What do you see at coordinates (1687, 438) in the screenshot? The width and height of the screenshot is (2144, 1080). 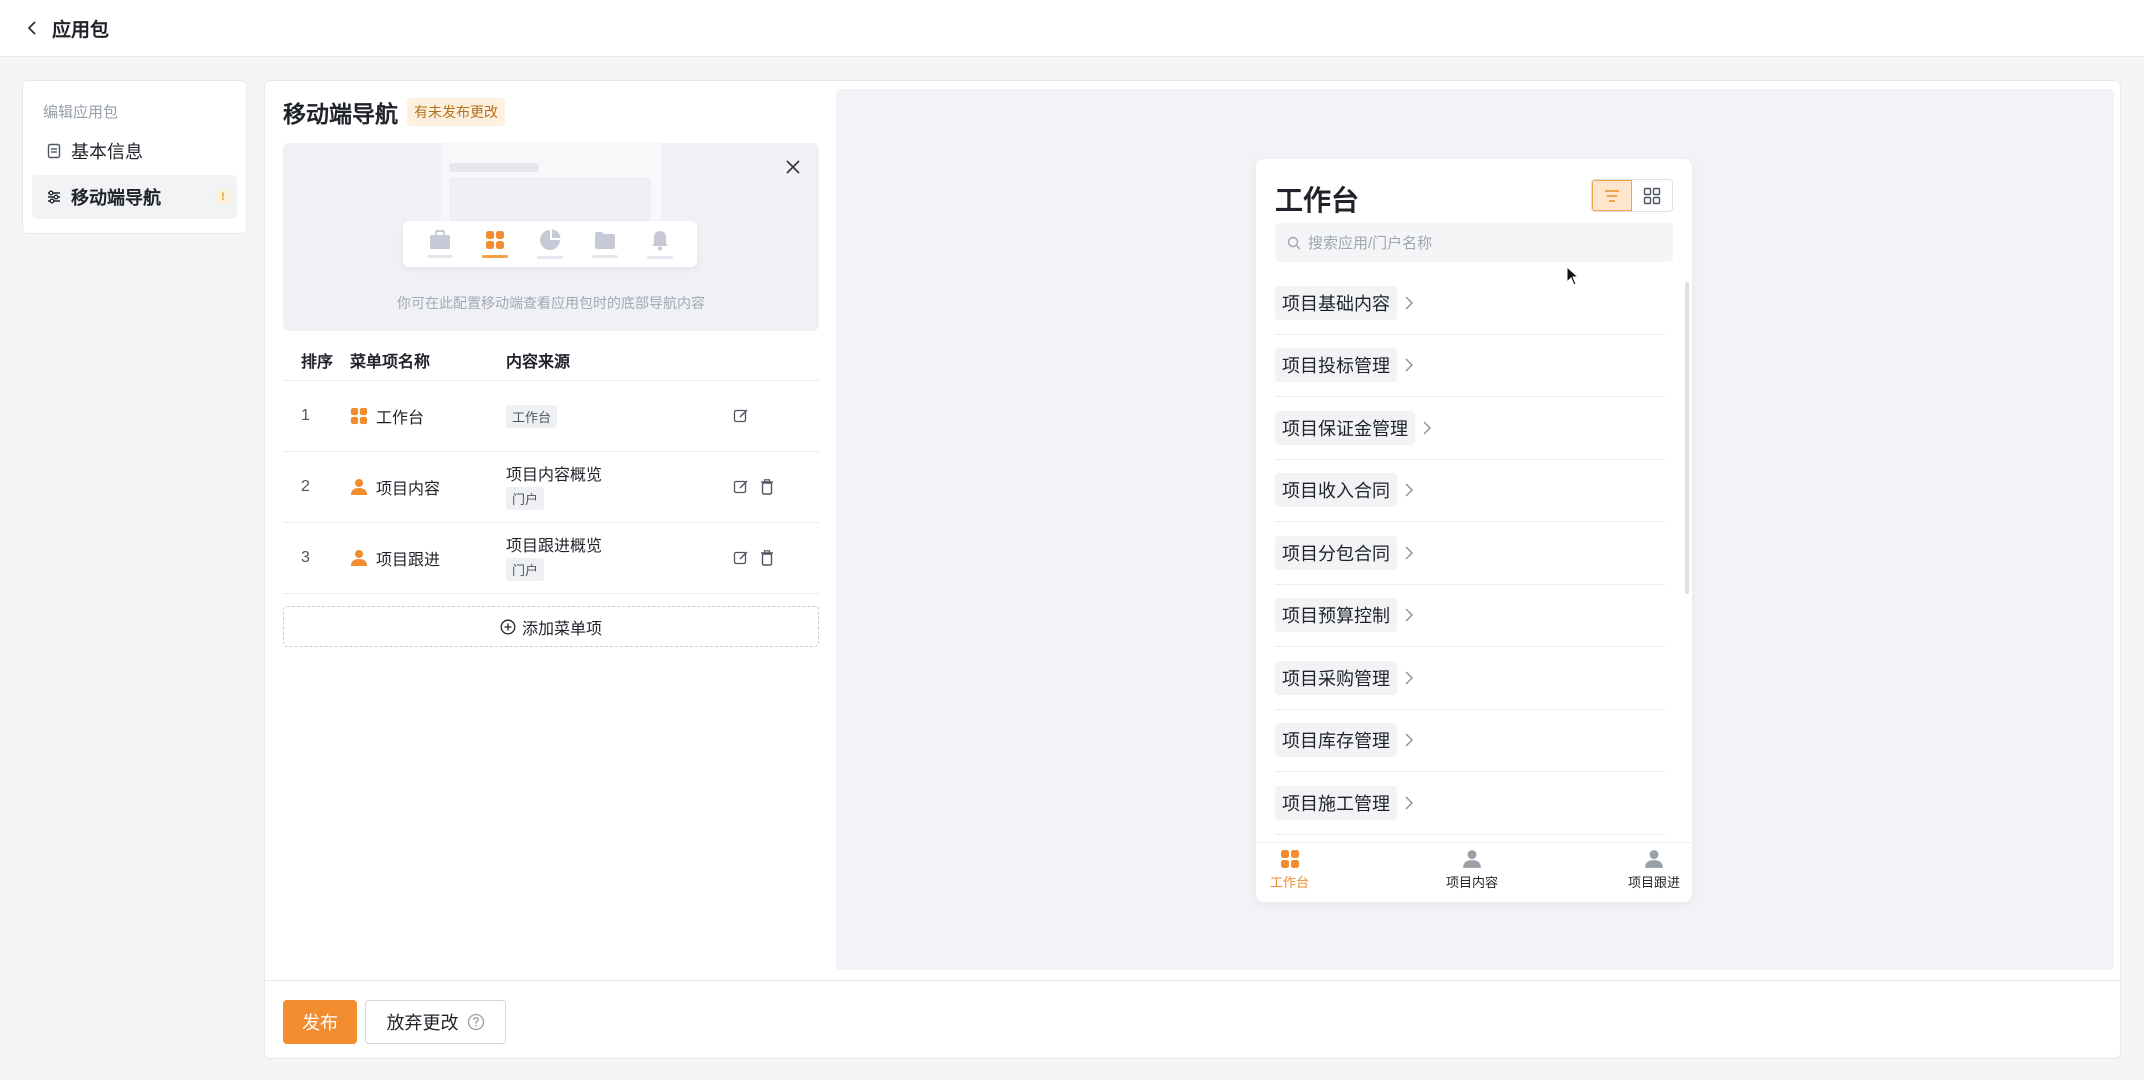 I see `scrollbar` at bounding box center [1687, 438].